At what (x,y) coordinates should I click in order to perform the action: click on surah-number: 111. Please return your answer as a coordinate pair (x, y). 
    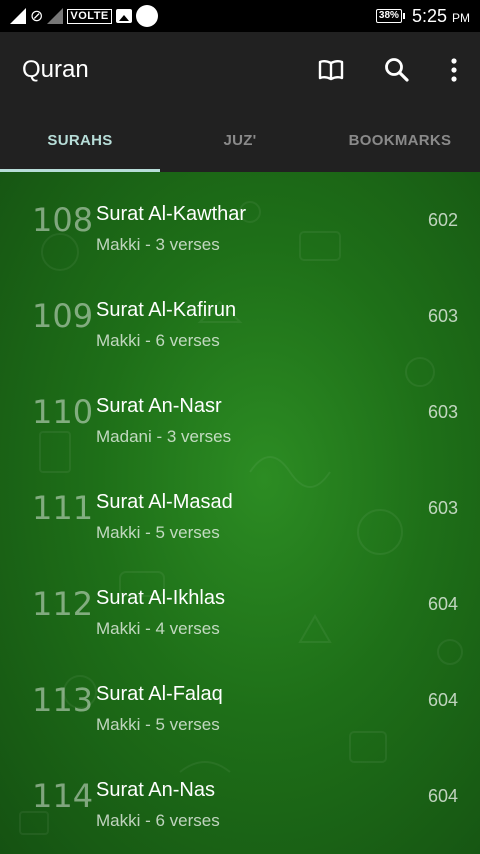
    Looking at the image, I should click on (63, 508).